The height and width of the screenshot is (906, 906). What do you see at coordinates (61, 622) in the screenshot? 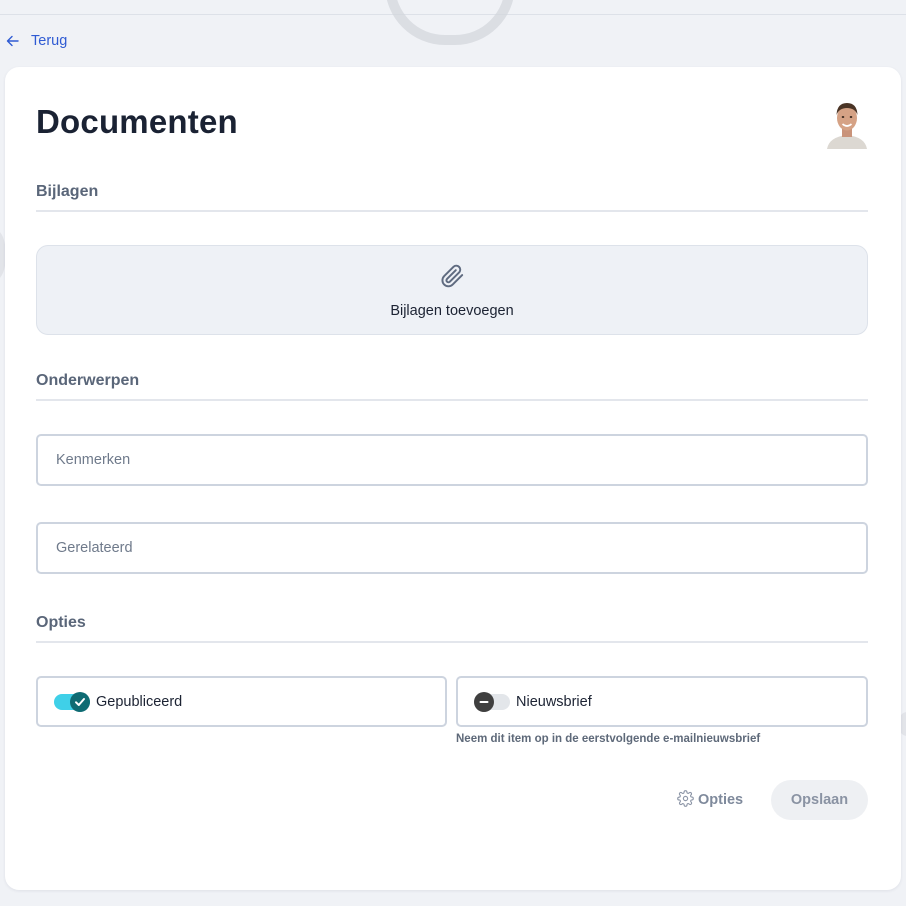
I see `options-heading: Opties` at bounding box center [61, 622].